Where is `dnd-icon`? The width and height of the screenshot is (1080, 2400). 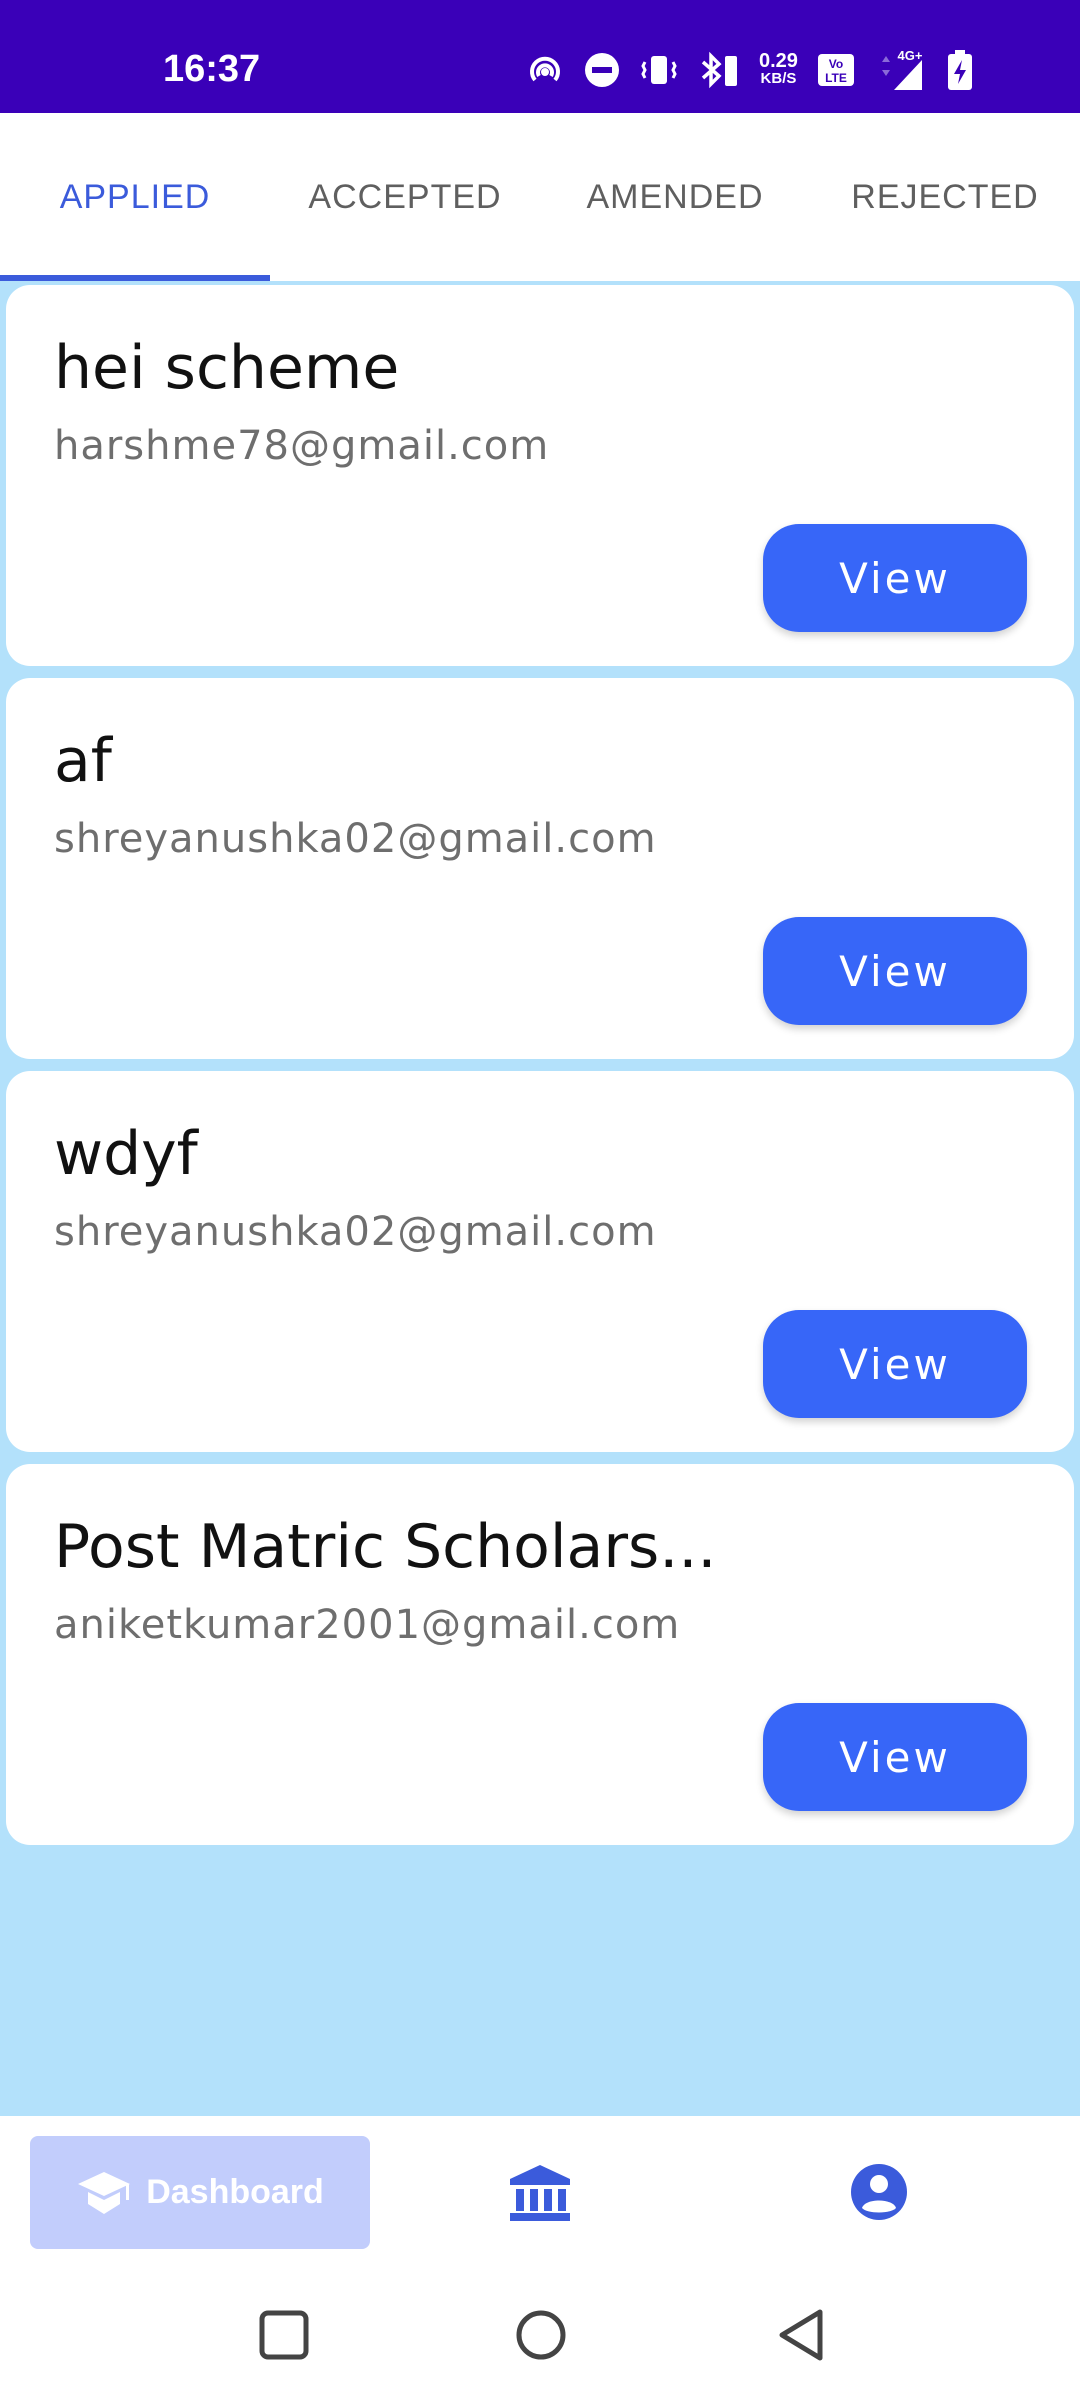 dnd-icon is located at coordinates (602, 70).